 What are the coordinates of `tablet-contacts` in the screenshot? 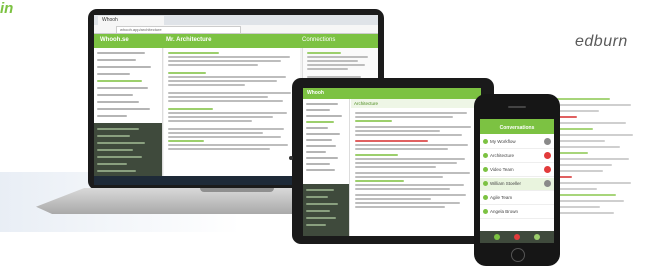 It's located at (326, 210).